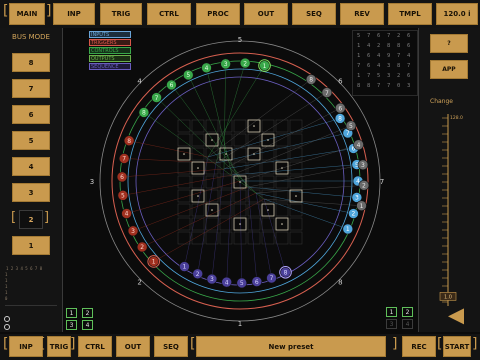 The image size is (480, 360). I want to click on bracket-right: ], so click(395, 344).